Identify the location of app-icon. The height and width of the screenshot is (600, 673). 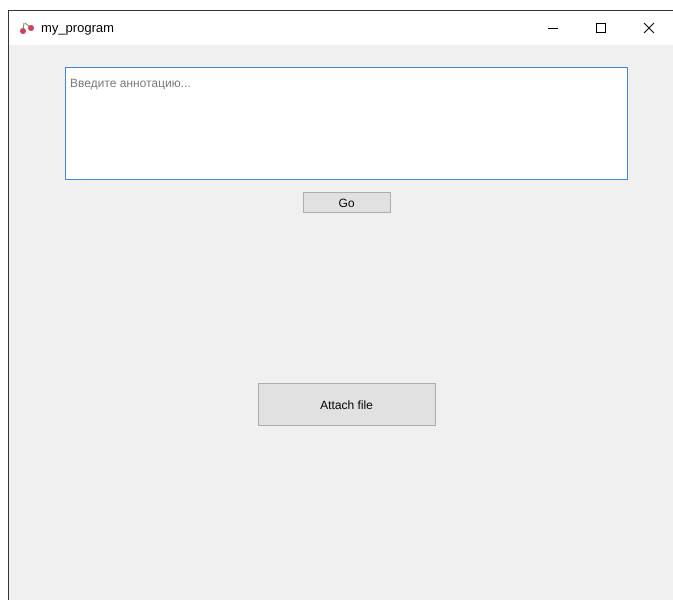
(27, 28).